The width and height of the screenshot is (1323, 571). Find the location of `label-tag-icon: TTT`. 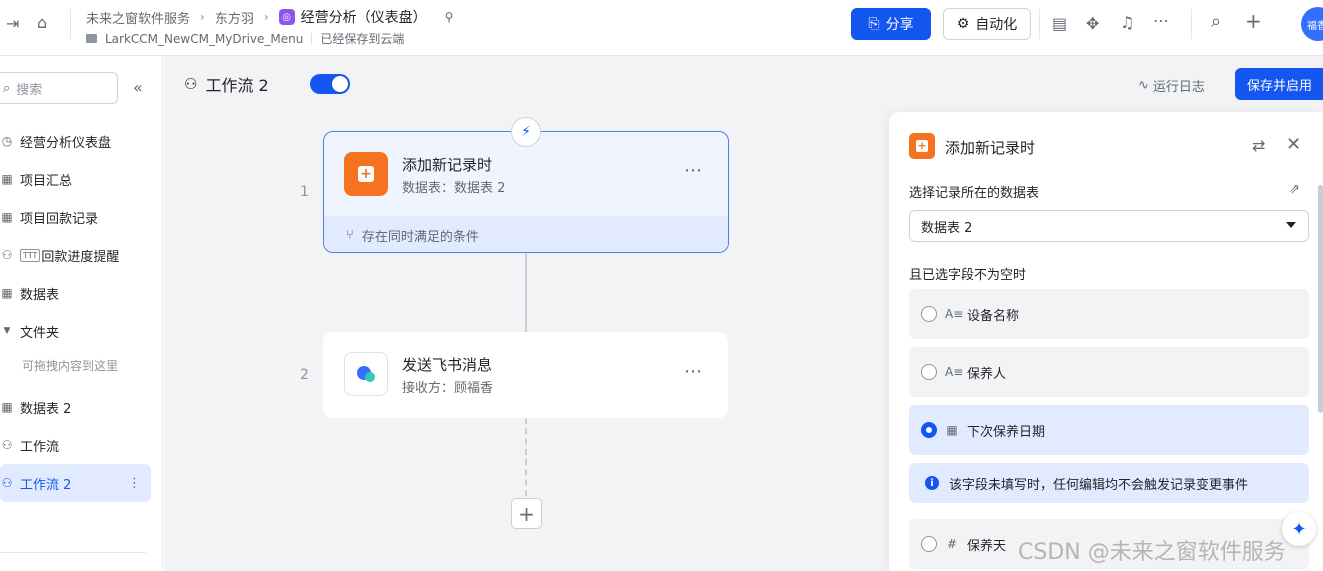

label-tag-icon: TTT is located at coordinates (30, 255).